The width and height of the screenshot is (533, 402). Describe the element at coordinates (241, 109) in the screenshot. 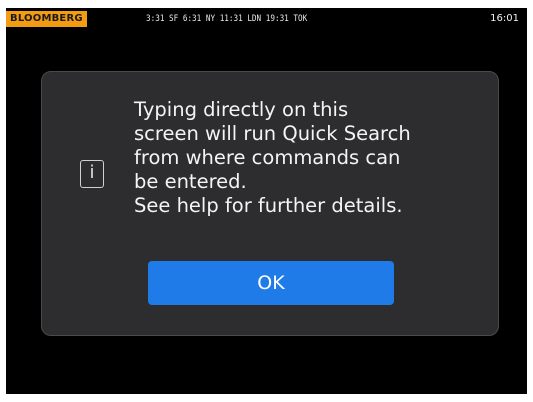

I see `message-line: Typing directly on this` at that location.